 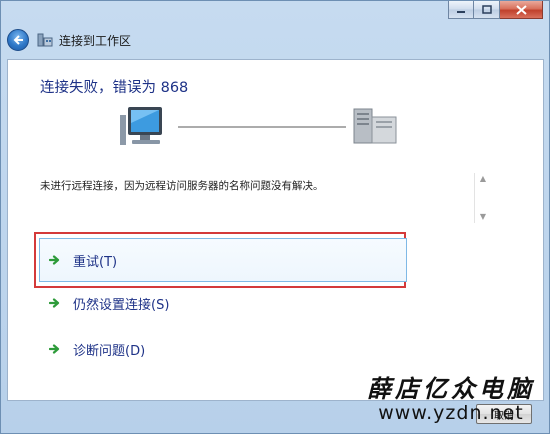 I want to click on computer-icon, so click(x=141, y=126).